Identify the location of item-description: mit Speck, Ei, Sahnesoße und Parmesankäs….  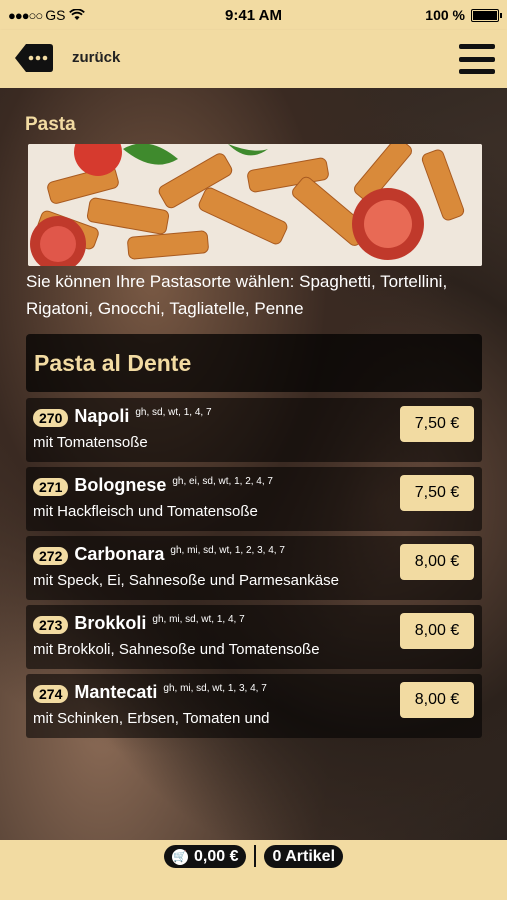
(186, 580).